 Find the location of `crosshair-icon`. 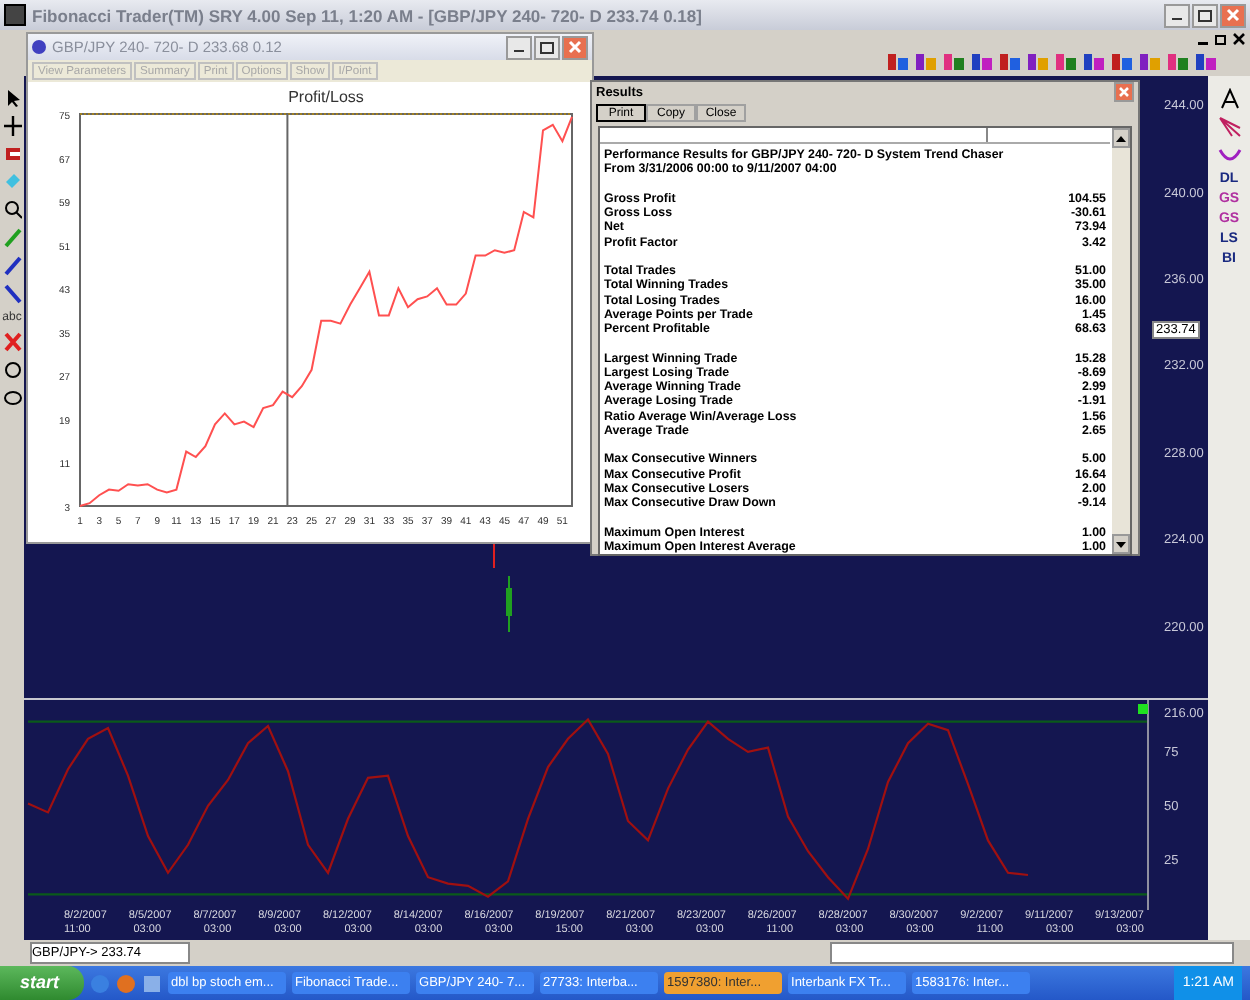

crosshair-icon is located at coordinates (12, 126).